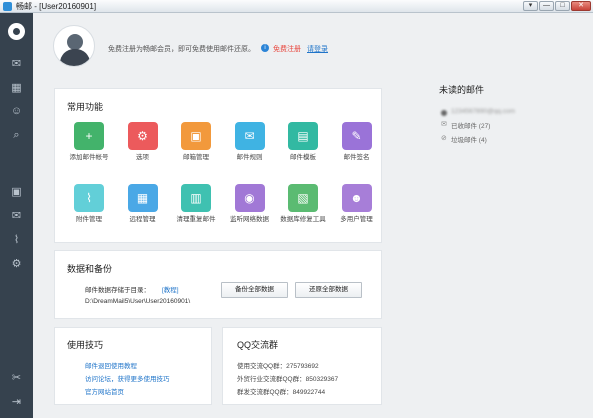 The image size is (593, 418). Describe the element at coordinates (444, 138) in the screenshot. I see `spam-icon: ⊘` at that location.